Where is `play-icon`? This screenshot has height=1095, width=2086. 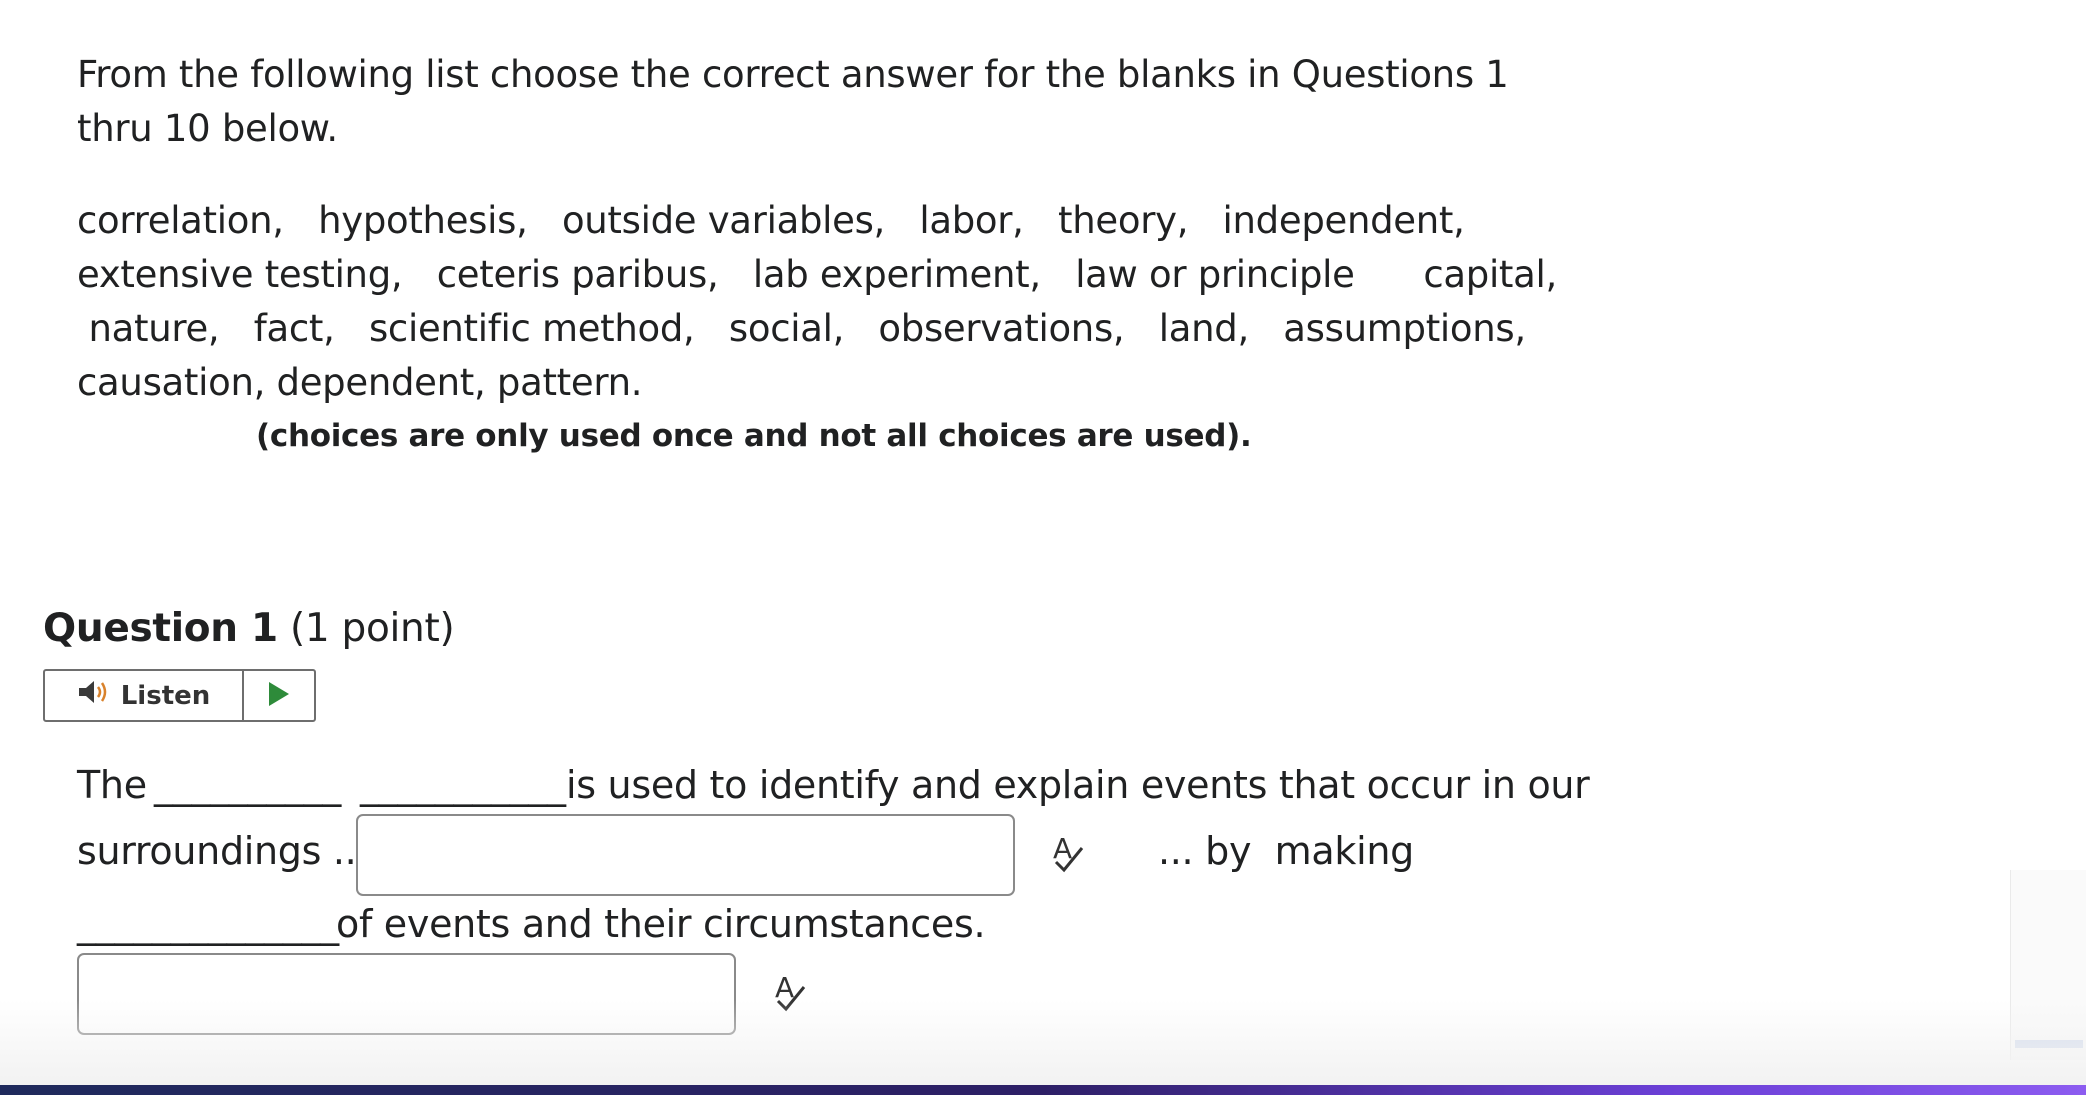 play-icon is located at coordinates (279, 696).